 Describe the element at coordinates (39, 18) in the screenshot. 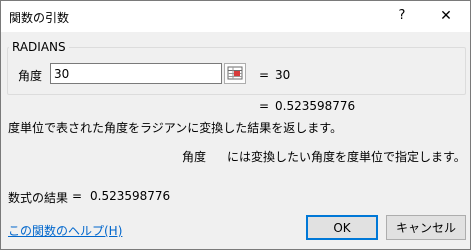

I see `window-title: 関数の引数` at that location.